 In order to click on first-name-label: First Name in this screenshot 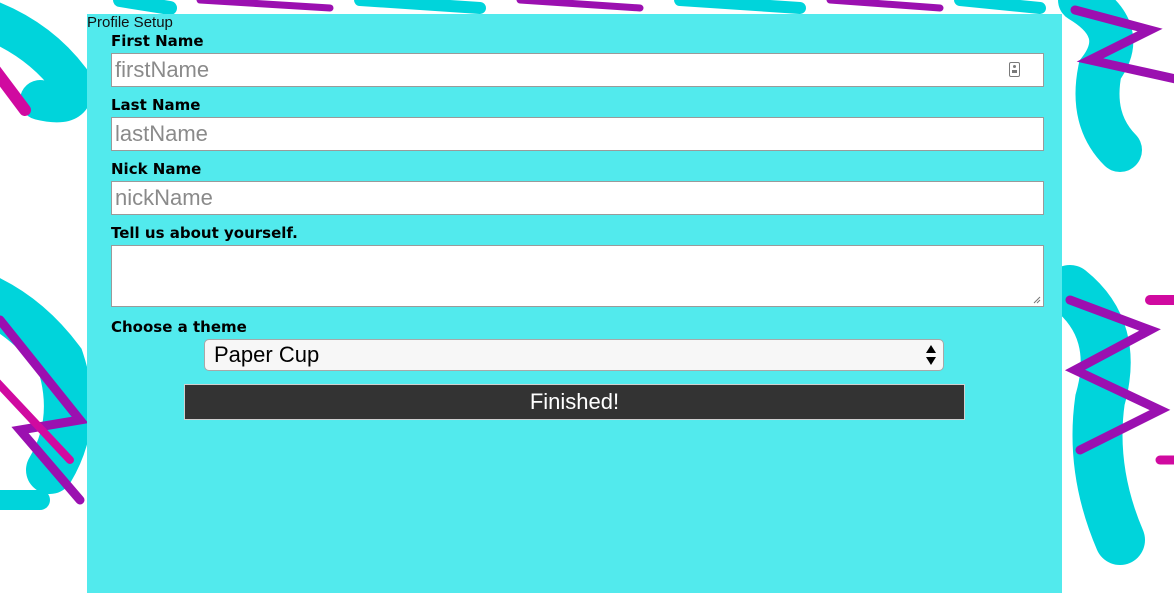, I will do `click(157, 41)`.